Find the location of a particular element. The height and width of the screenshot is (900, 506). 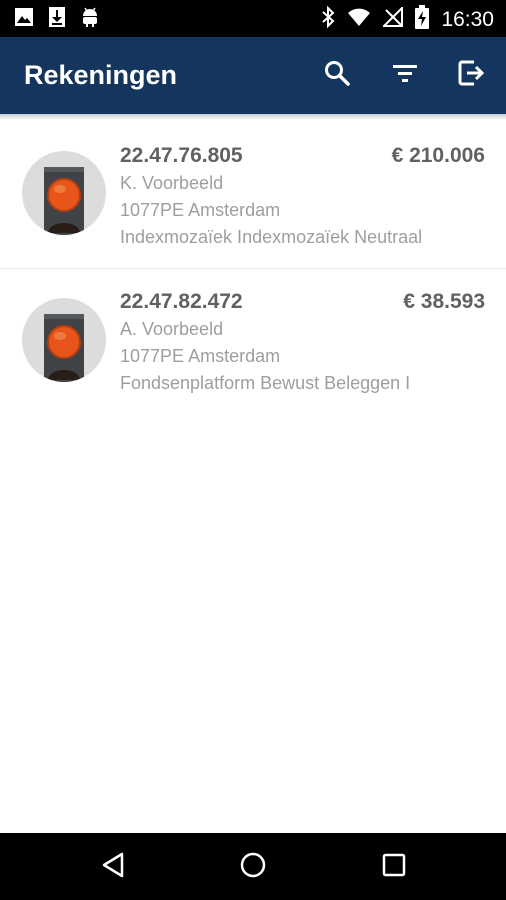

no-signal-icon is located at coordinates (393, 18).